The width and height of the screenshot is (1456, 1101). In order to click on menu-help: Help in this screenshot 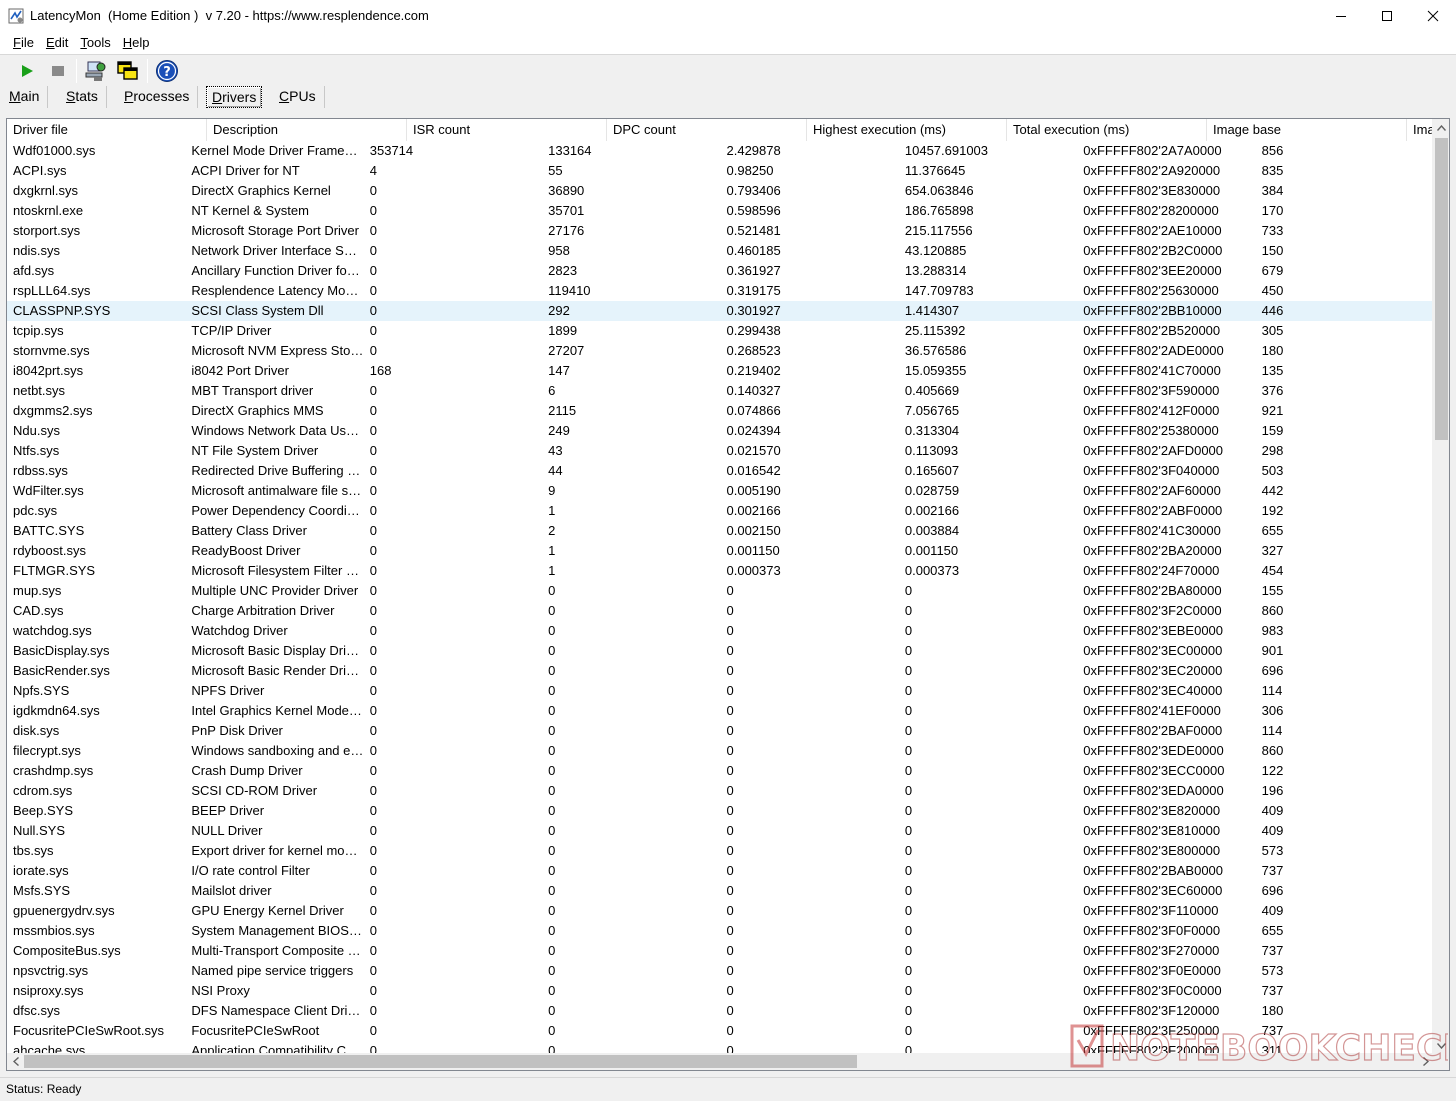, I will do `click(136, 43)`.